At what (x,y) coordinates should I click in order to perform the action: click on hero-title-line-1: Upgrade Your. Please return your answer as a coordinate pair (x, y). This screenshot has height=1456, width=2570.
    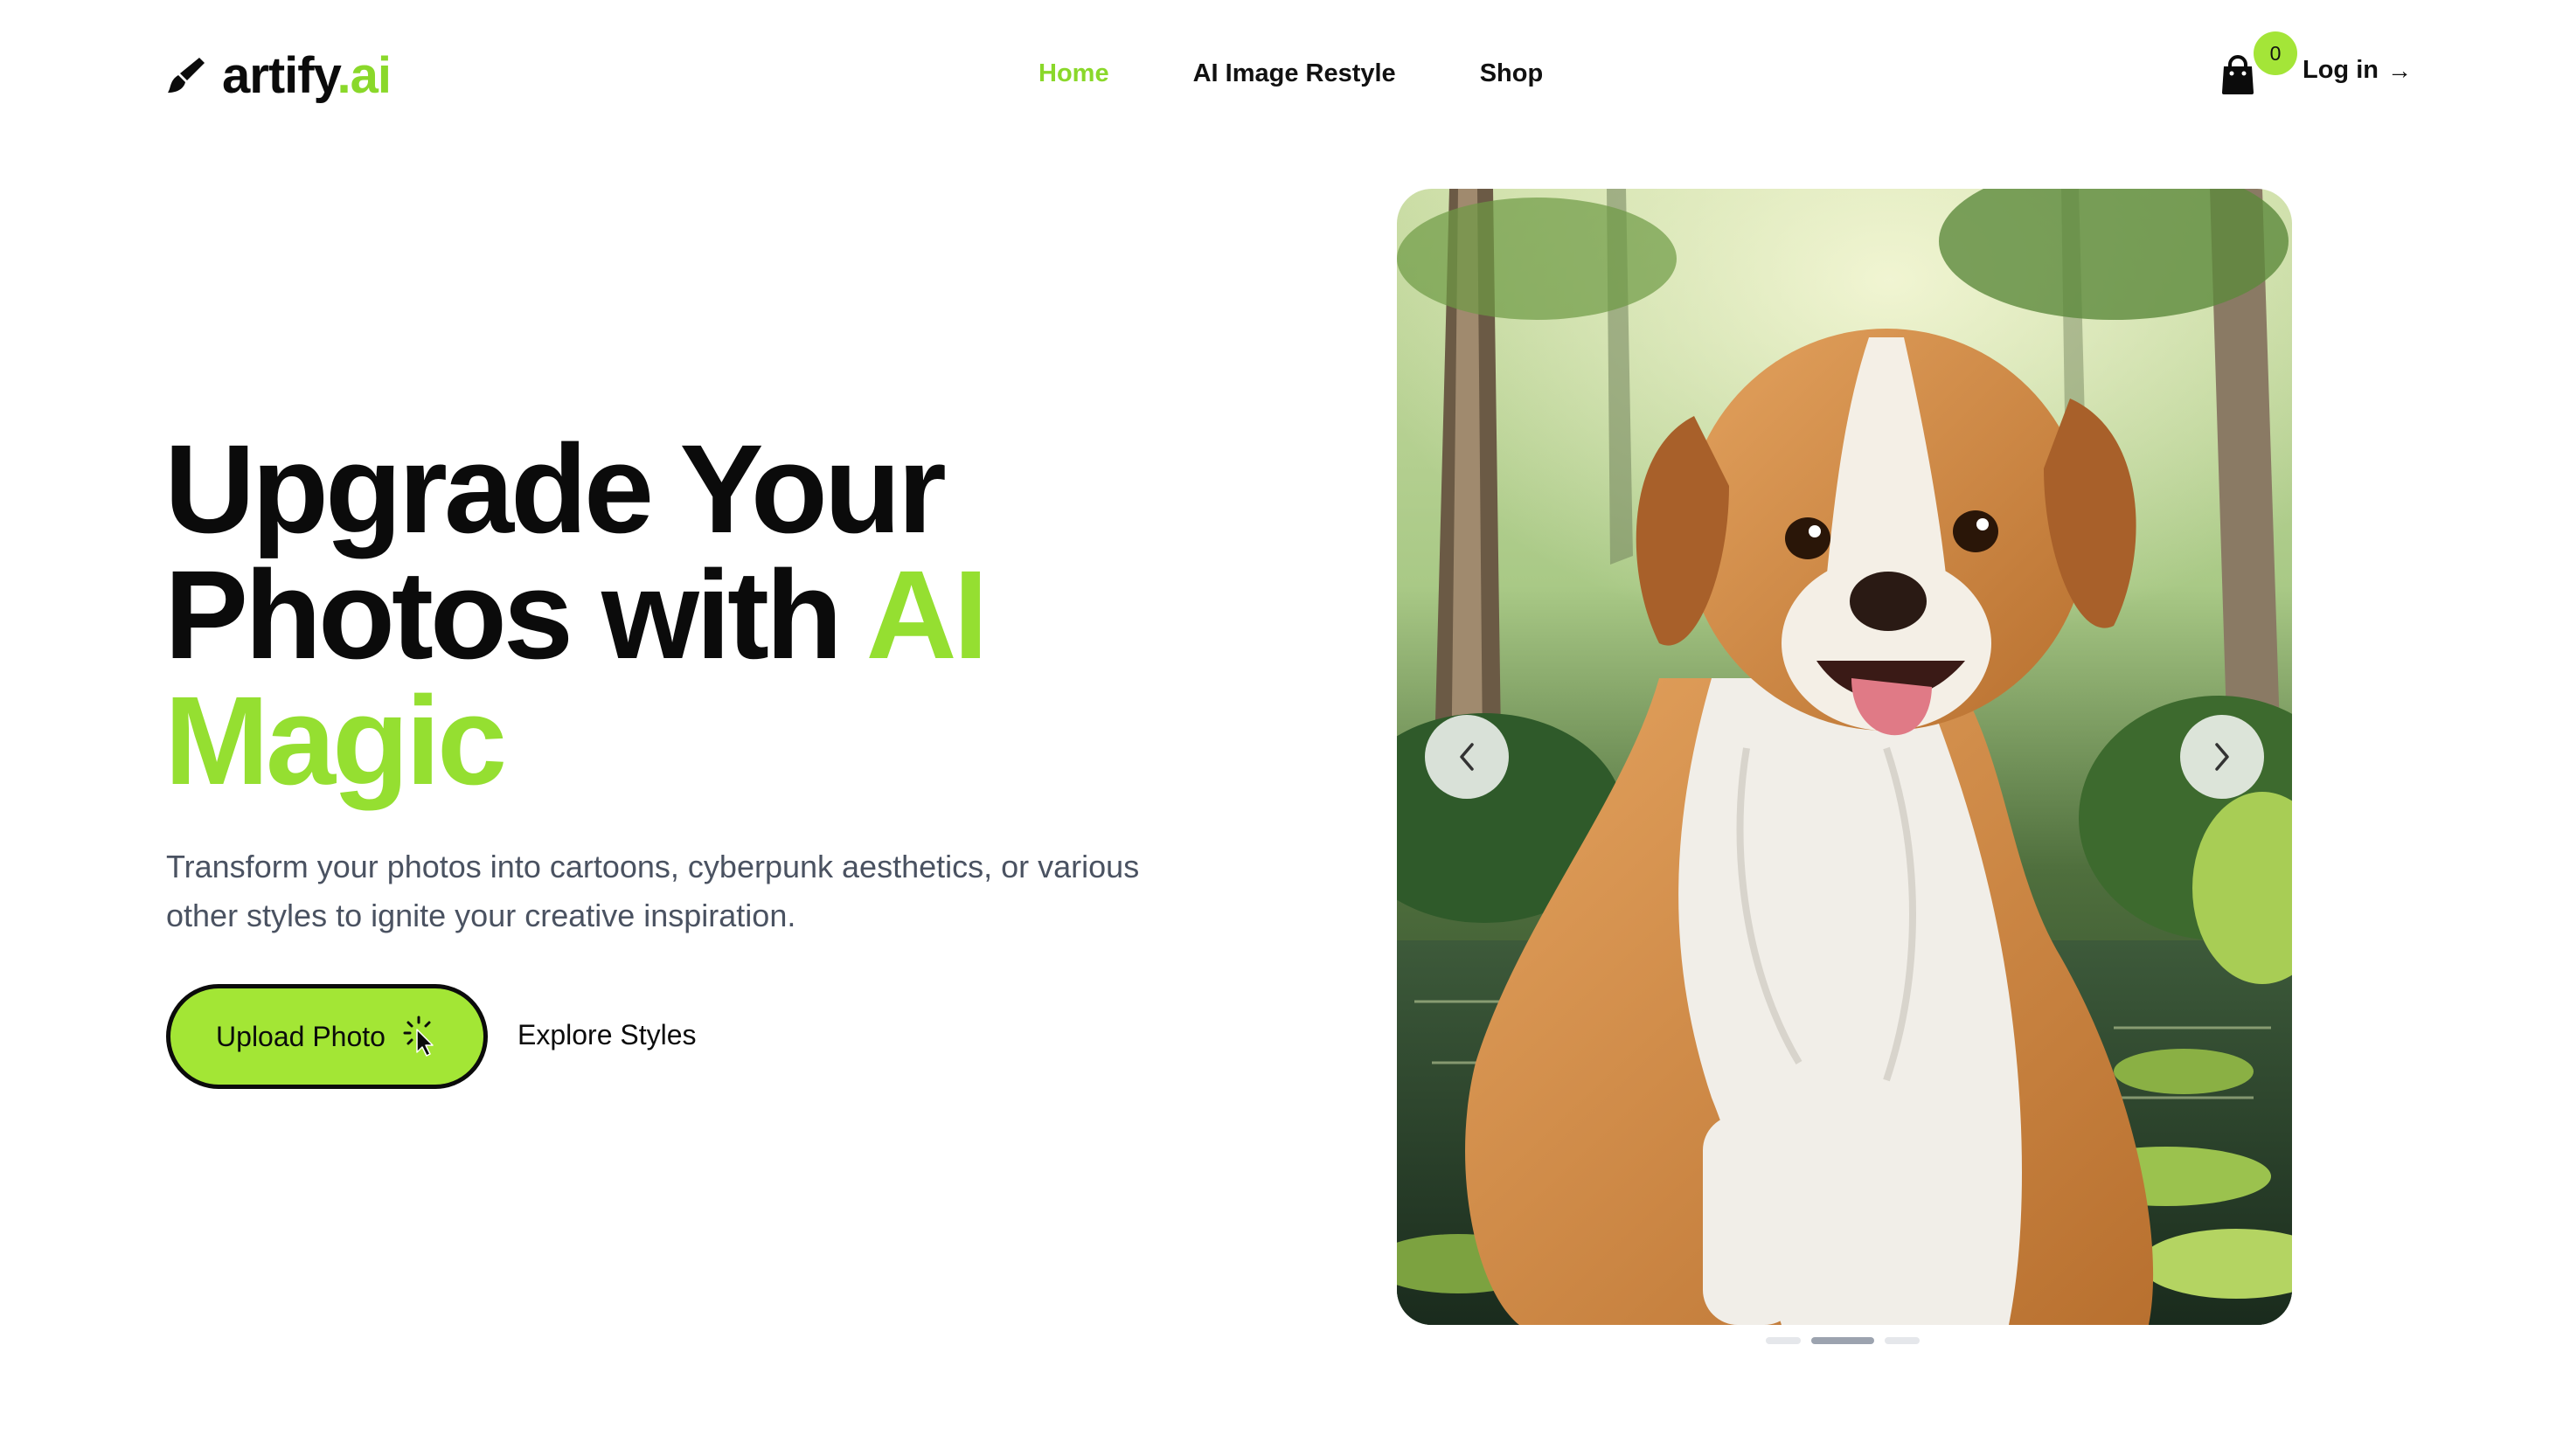
    Looking at the image, I should click on (555, 489).